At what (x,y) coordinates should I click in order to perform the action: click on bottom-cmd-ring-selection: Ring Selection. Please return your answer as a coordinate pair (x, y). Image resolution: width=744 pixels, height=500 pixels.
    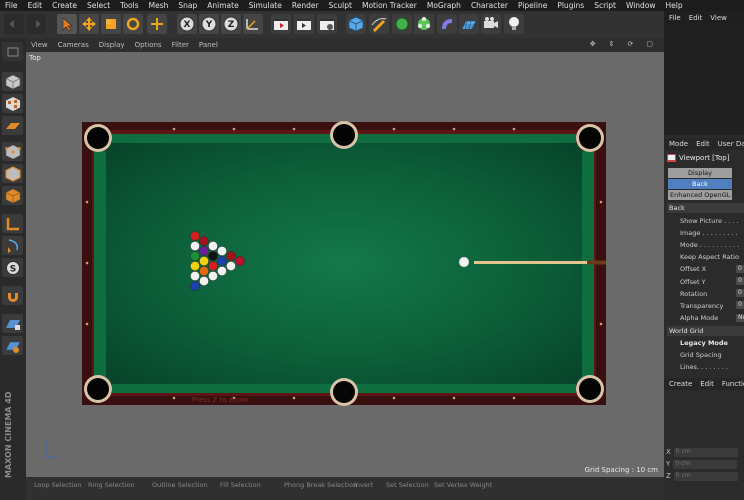
    Looking at the image, I should click on (111, 486).